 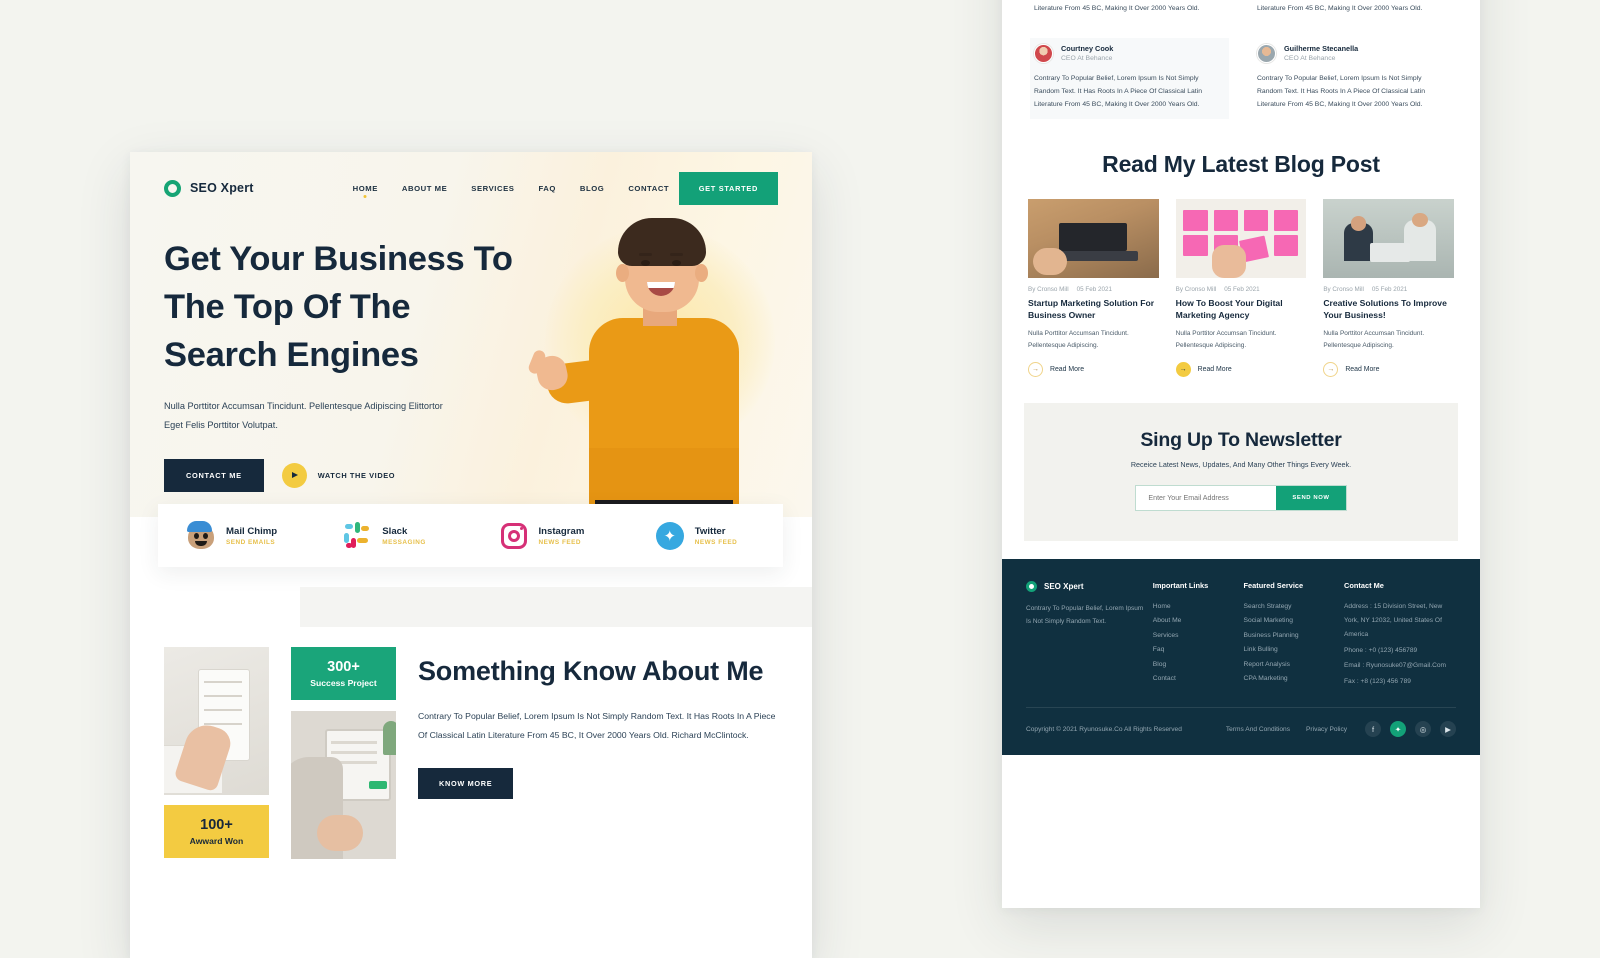 What do you see at coordinates (172, 188) in the screenshot?
I see `logo-ring-icon` at bounding box center [172, 188].